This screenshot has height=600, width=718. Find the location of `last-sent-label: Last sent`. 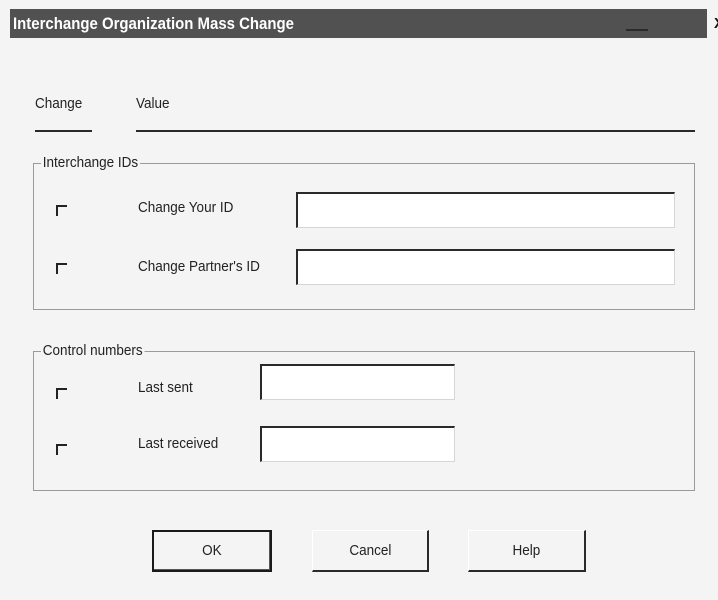

last-sent-label: Last sent is located at coordinates (165, 387).